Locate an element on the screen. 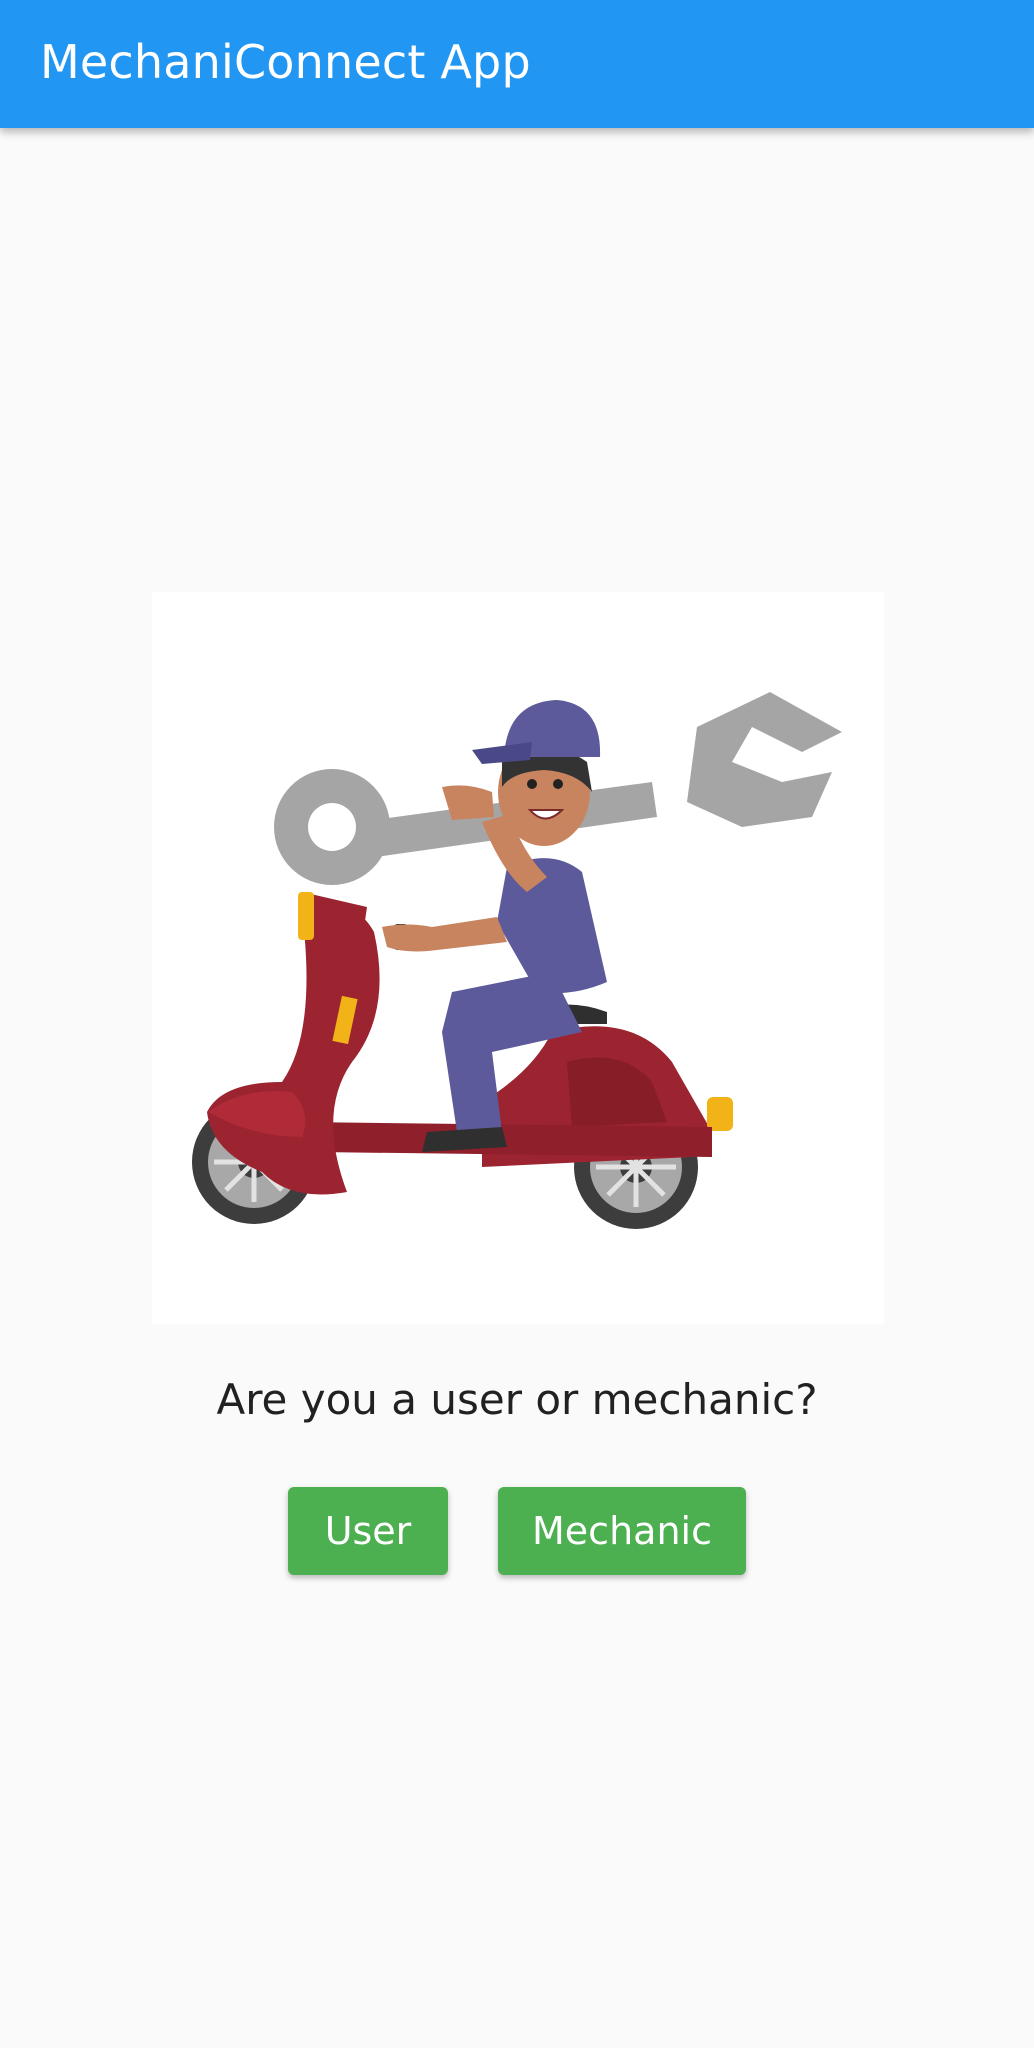  app-bar: MechaniConnect App is located at coordinates (517, 64).